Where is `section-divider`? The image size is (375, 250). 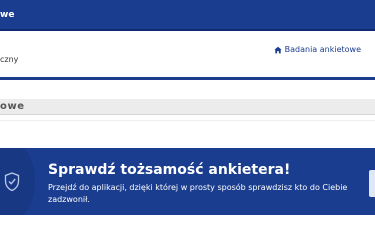
section-divider is located at coordinates (187, 120).